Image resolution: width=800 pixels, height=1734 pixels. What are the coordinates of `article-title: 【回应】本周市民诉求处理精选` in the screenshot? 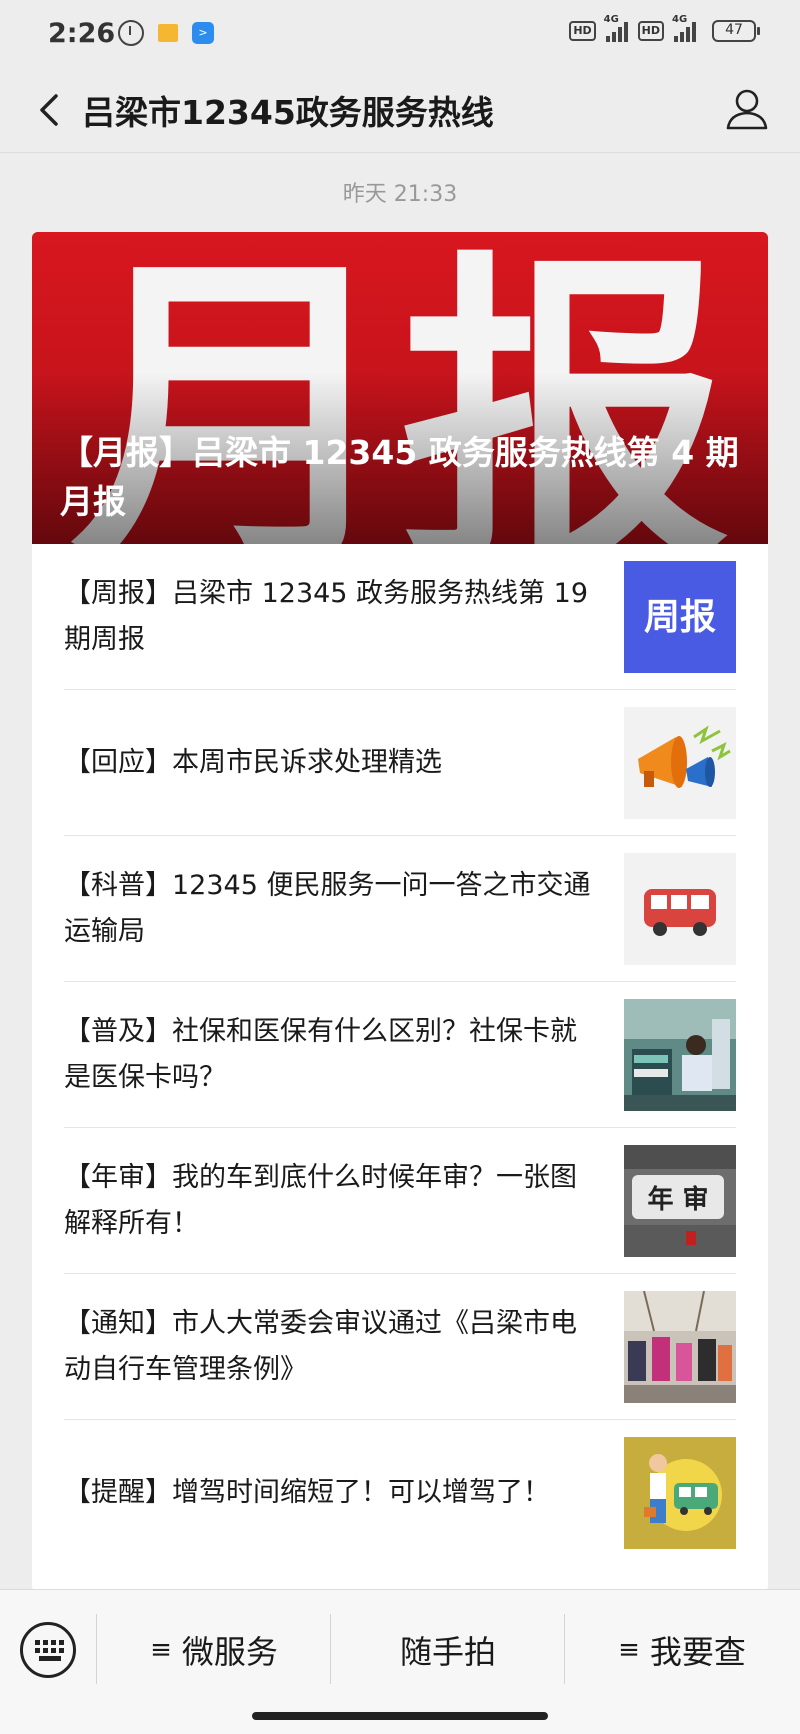 It's located at (253, 762).